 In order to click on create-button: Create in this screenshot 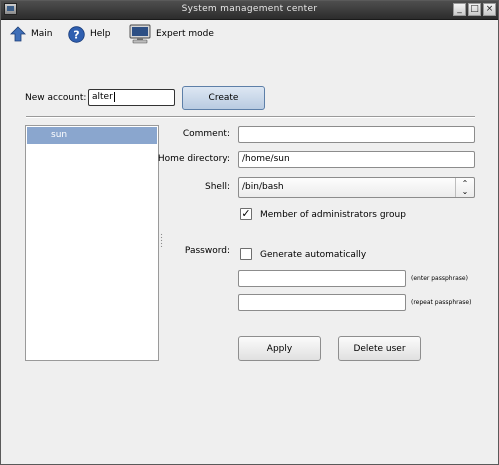, I will do `click(223, 98)`.